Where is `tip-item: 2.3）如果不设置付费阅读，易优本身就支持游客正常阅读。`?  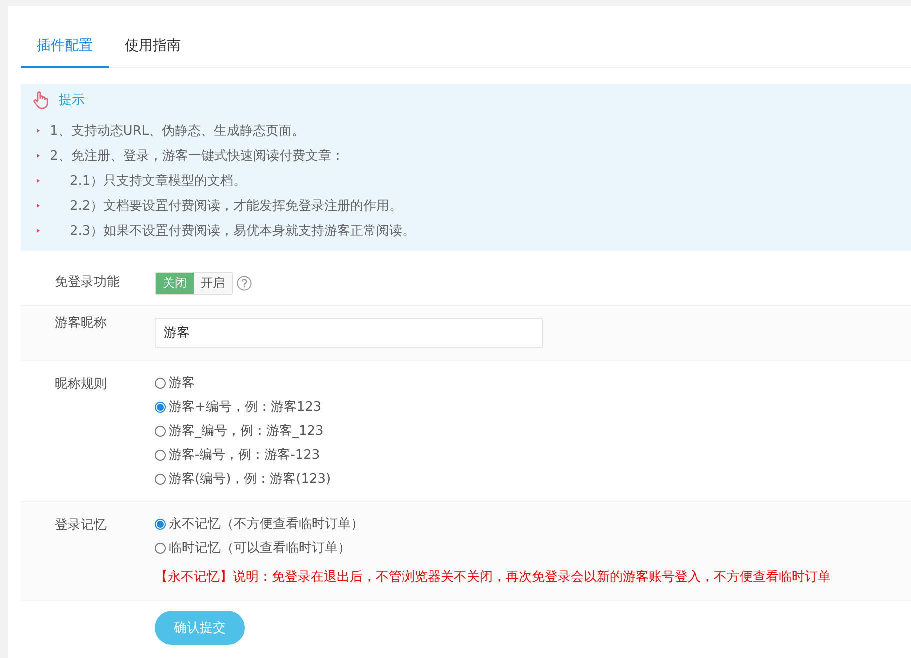 tip-item: 2.3）如果不设置付费阅读，易优本身就支持游客正常阅读。 is located at coordinates (242, 231).